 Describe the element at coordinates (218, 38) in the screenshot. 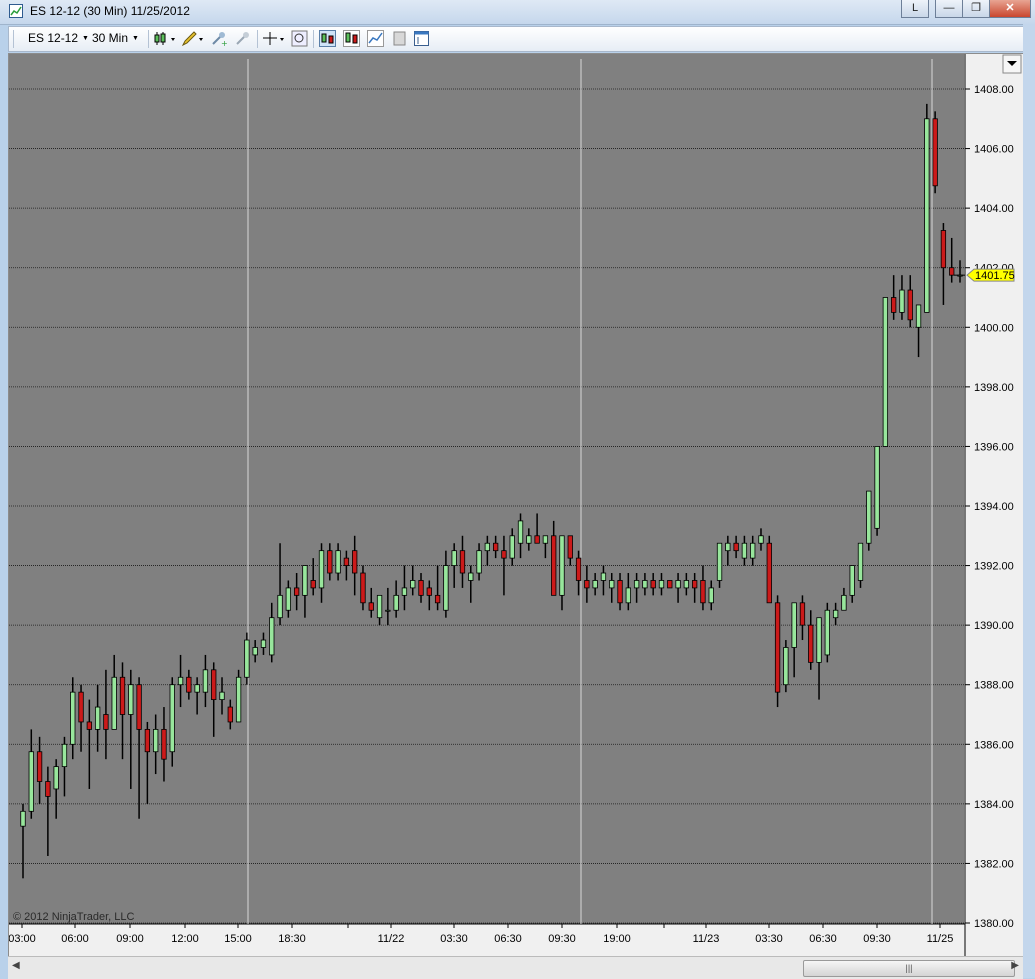

I see `add-indicator-icon: +` at that location.